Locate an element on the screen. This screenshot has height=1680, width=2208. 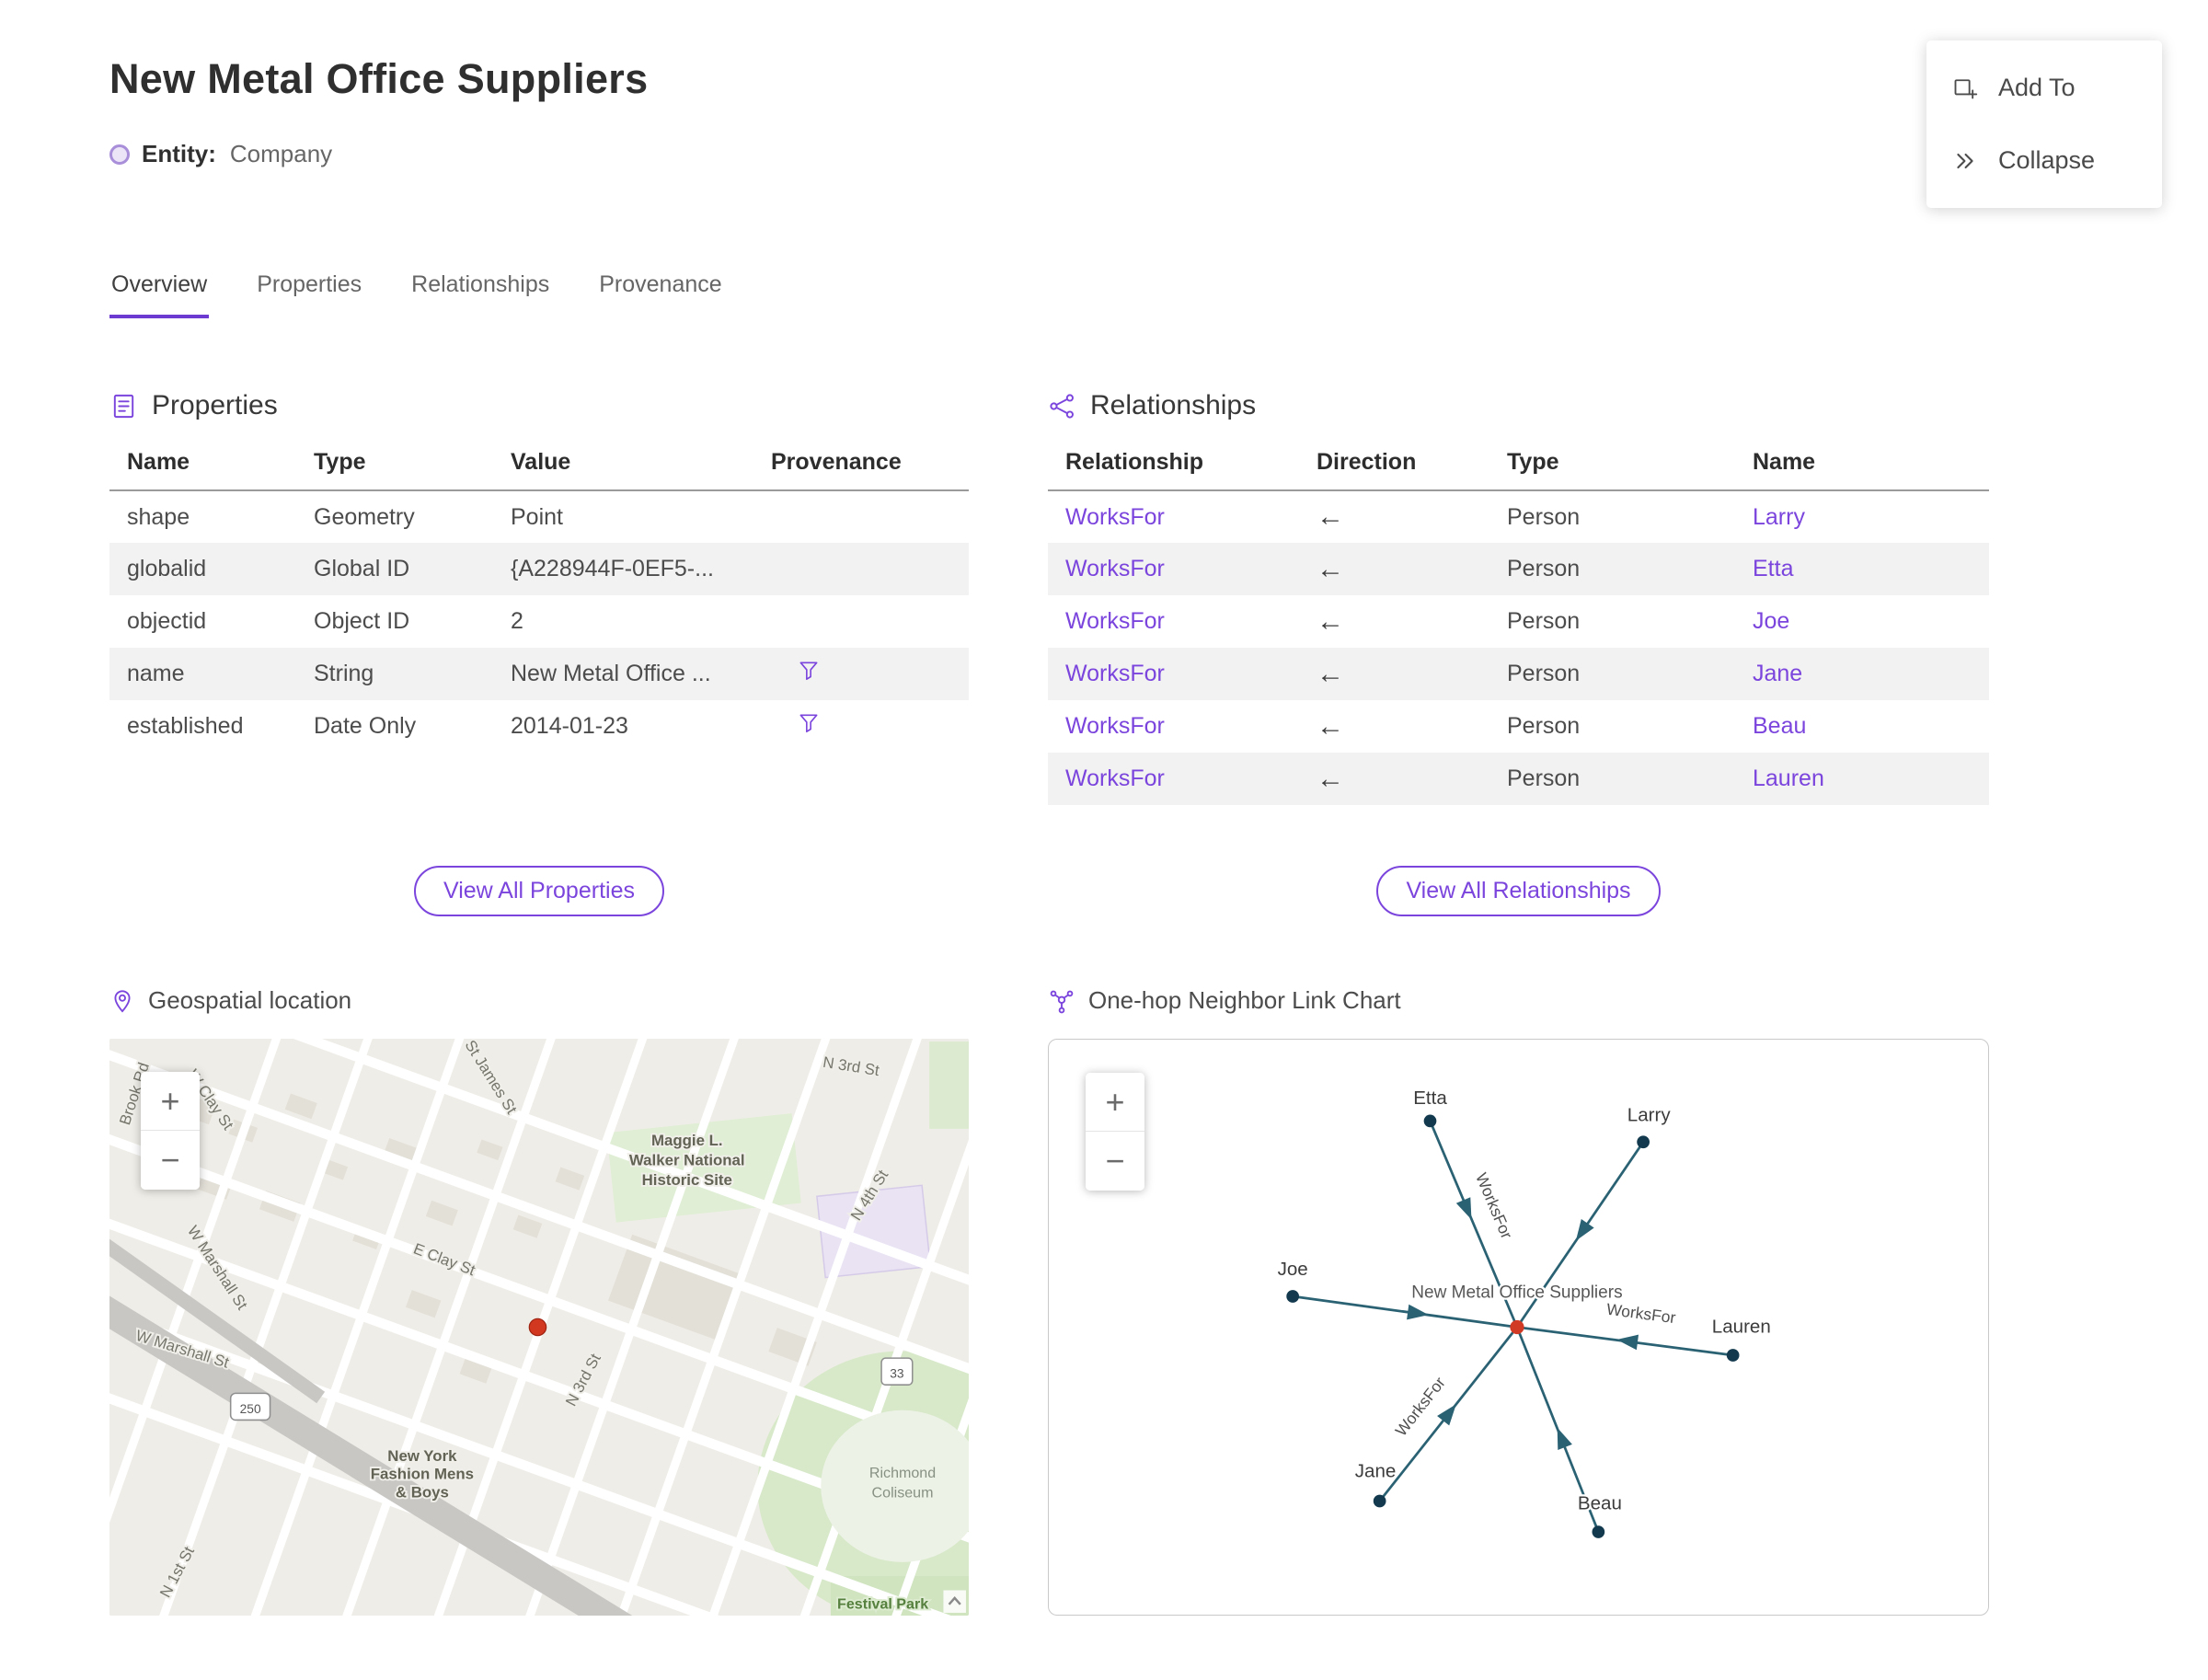
center-node-label: New Metal Office Suppliers is located at coordinates (1516, 1292).